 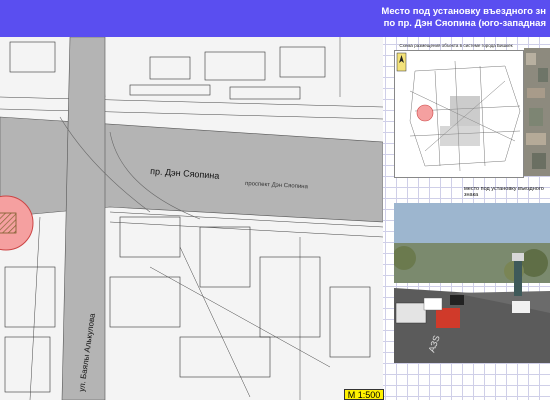 What do you see at coordinates (504, 192) in the screenshot?
I see `photo-caption: место под установку въездного знака` at bounding box center [504, 192].